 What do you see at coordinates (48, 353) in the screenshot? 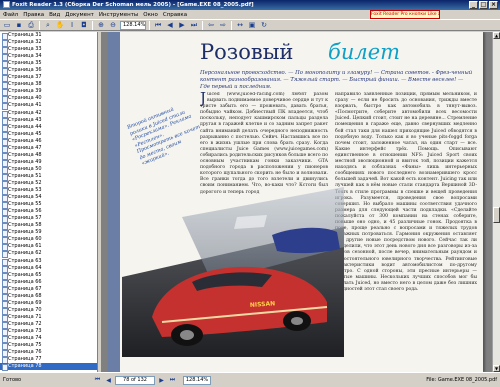
I see `bookmark-item: Страница 76` at bounding box center [48, 353].